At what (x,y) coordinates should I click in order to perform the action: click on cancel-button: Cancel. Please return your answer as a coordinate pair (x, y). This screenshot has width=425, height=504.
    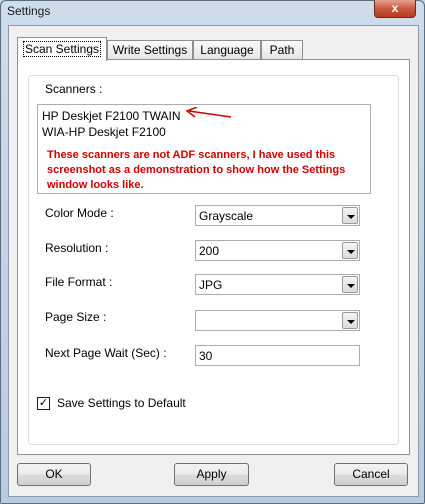
    Looking at the image, I should click on (371, 474).